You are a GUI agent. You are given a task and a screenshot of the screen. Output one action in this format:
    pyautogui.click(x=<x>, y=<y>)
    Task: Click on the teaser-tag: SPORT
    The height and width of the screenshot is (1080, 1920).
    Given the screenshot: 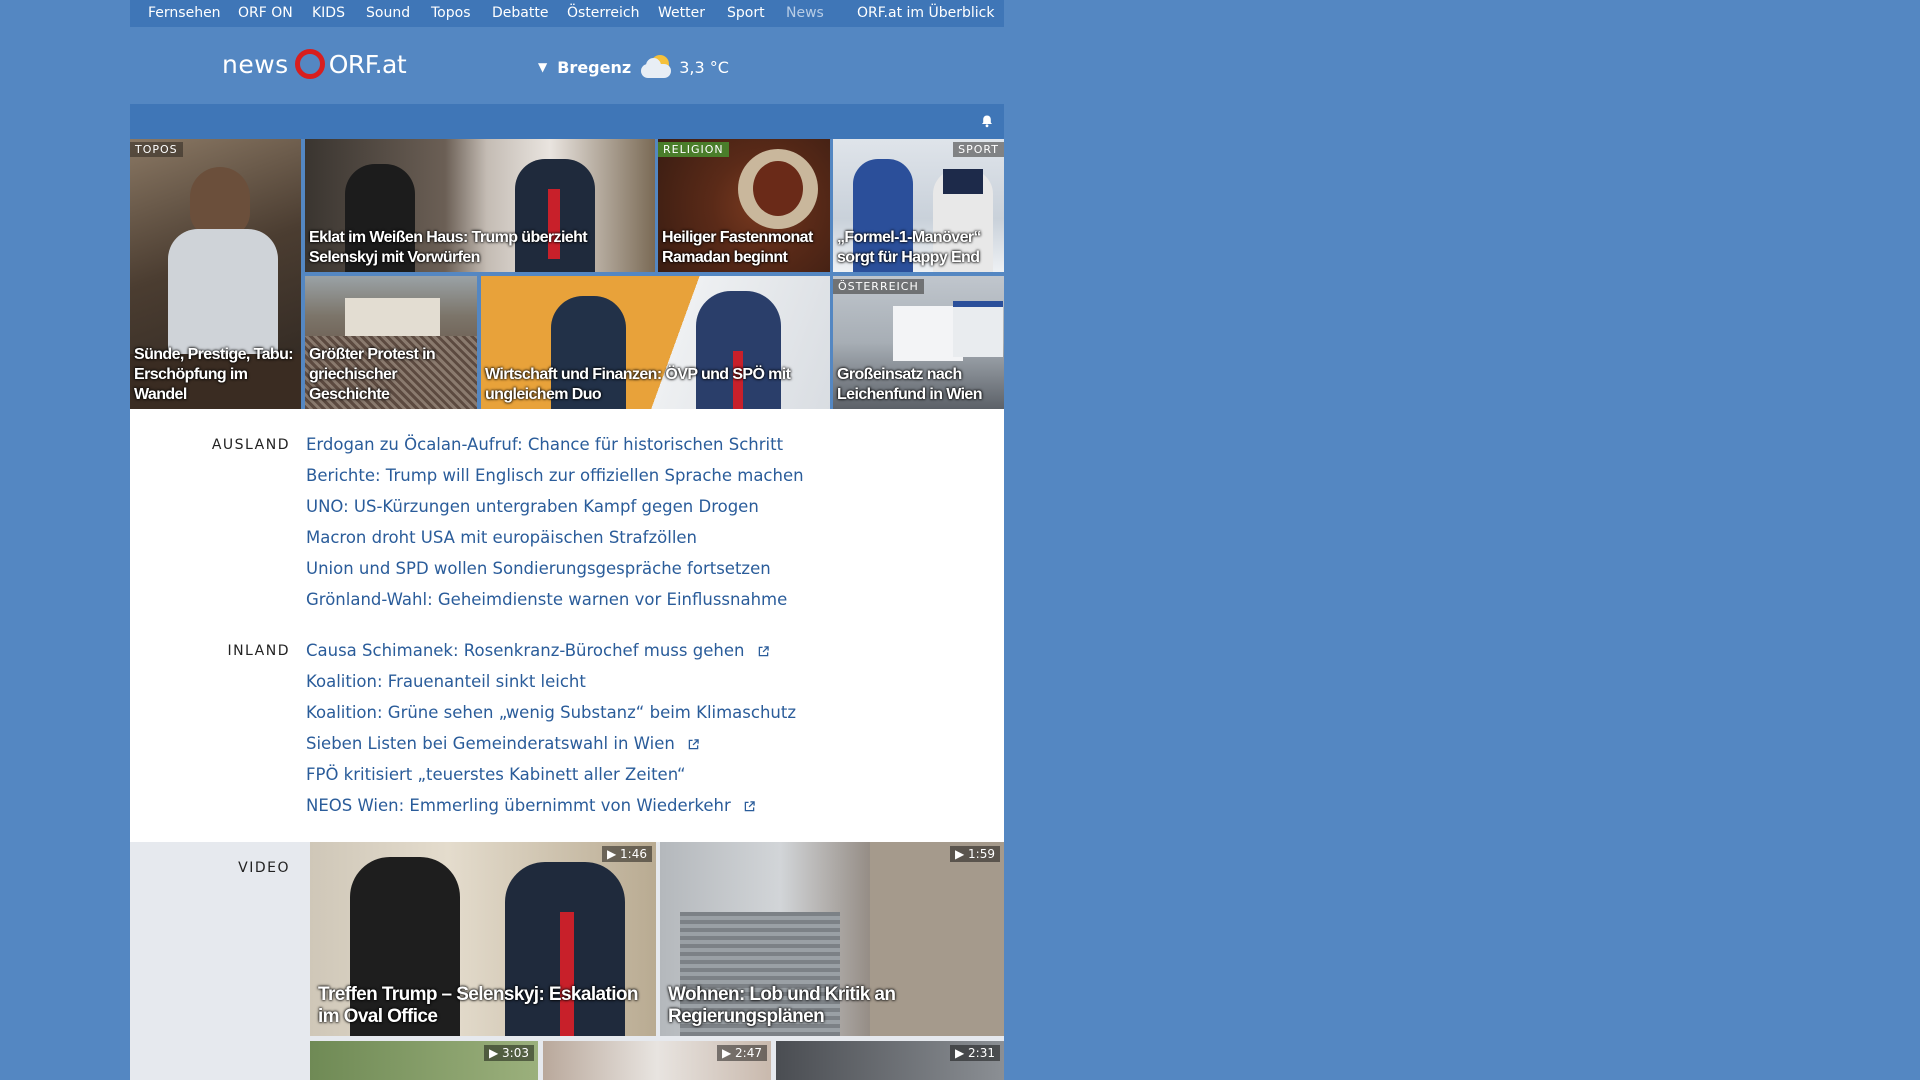 What is the action you would take?
    pyautogui.click(x=978, y=149)
    